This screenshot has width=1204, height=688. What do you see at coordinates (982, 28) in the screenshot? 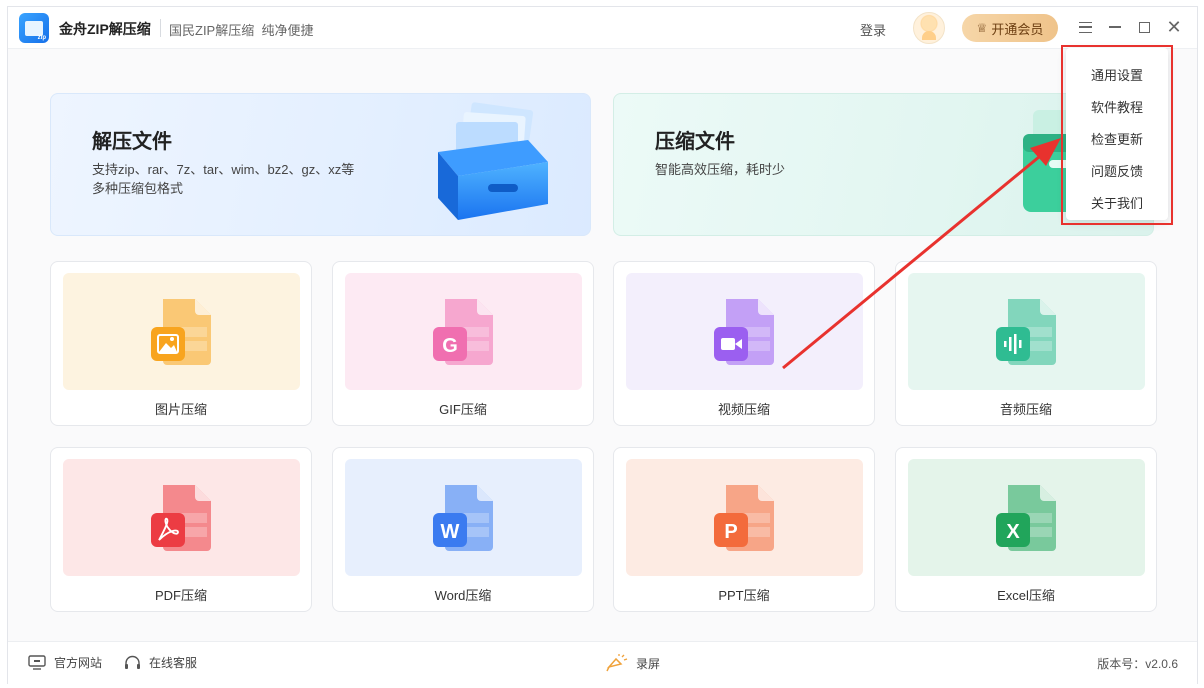
I see `crown-icon: ♕` at bounding box center [982, 28].